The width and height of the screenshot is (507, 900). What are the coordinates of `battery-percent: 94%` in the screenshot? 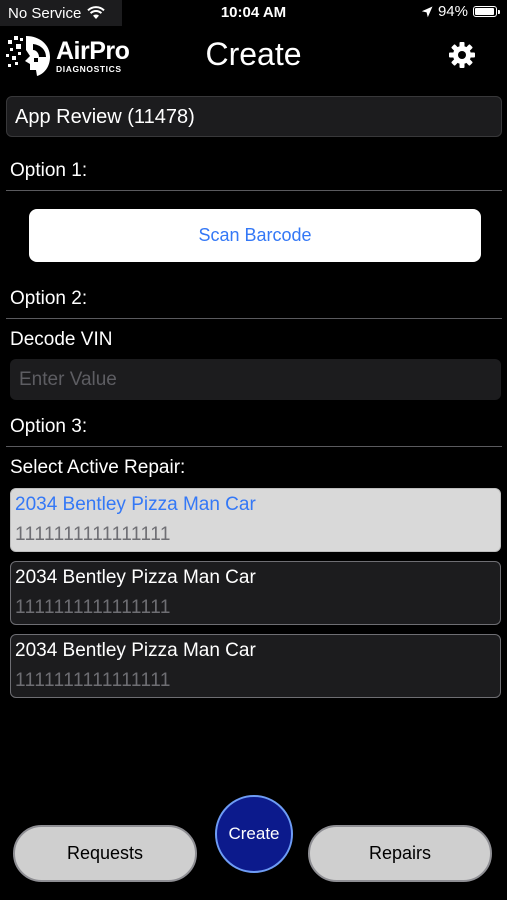 It's located at (452, 11).